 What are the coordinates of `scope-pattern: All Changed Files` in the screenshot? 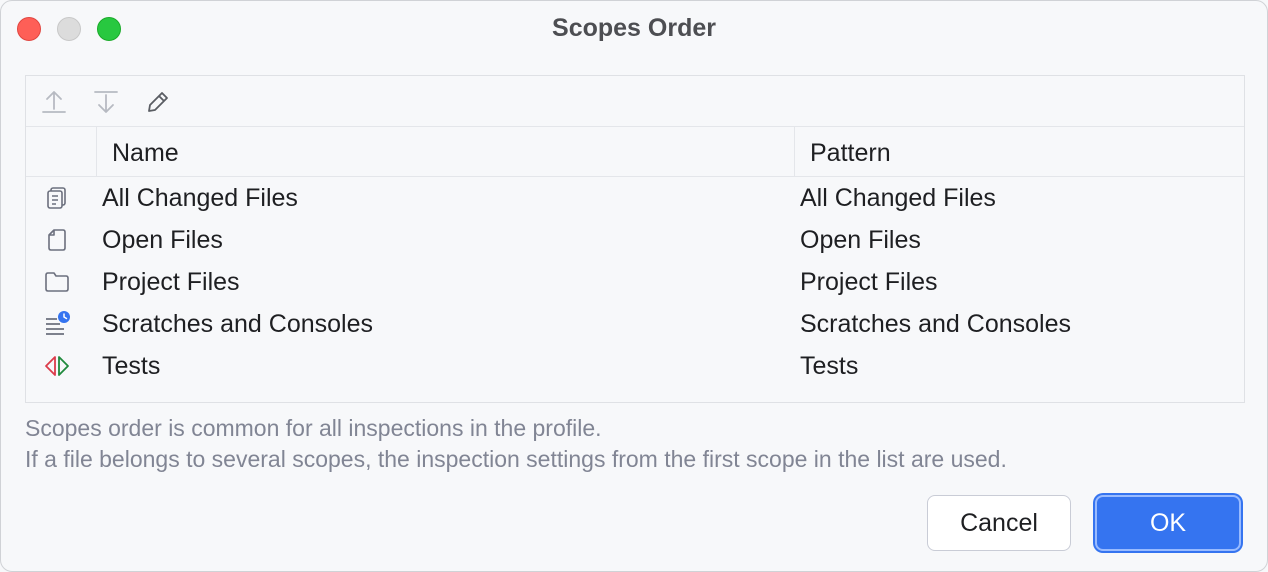 It's located at (898, 198).